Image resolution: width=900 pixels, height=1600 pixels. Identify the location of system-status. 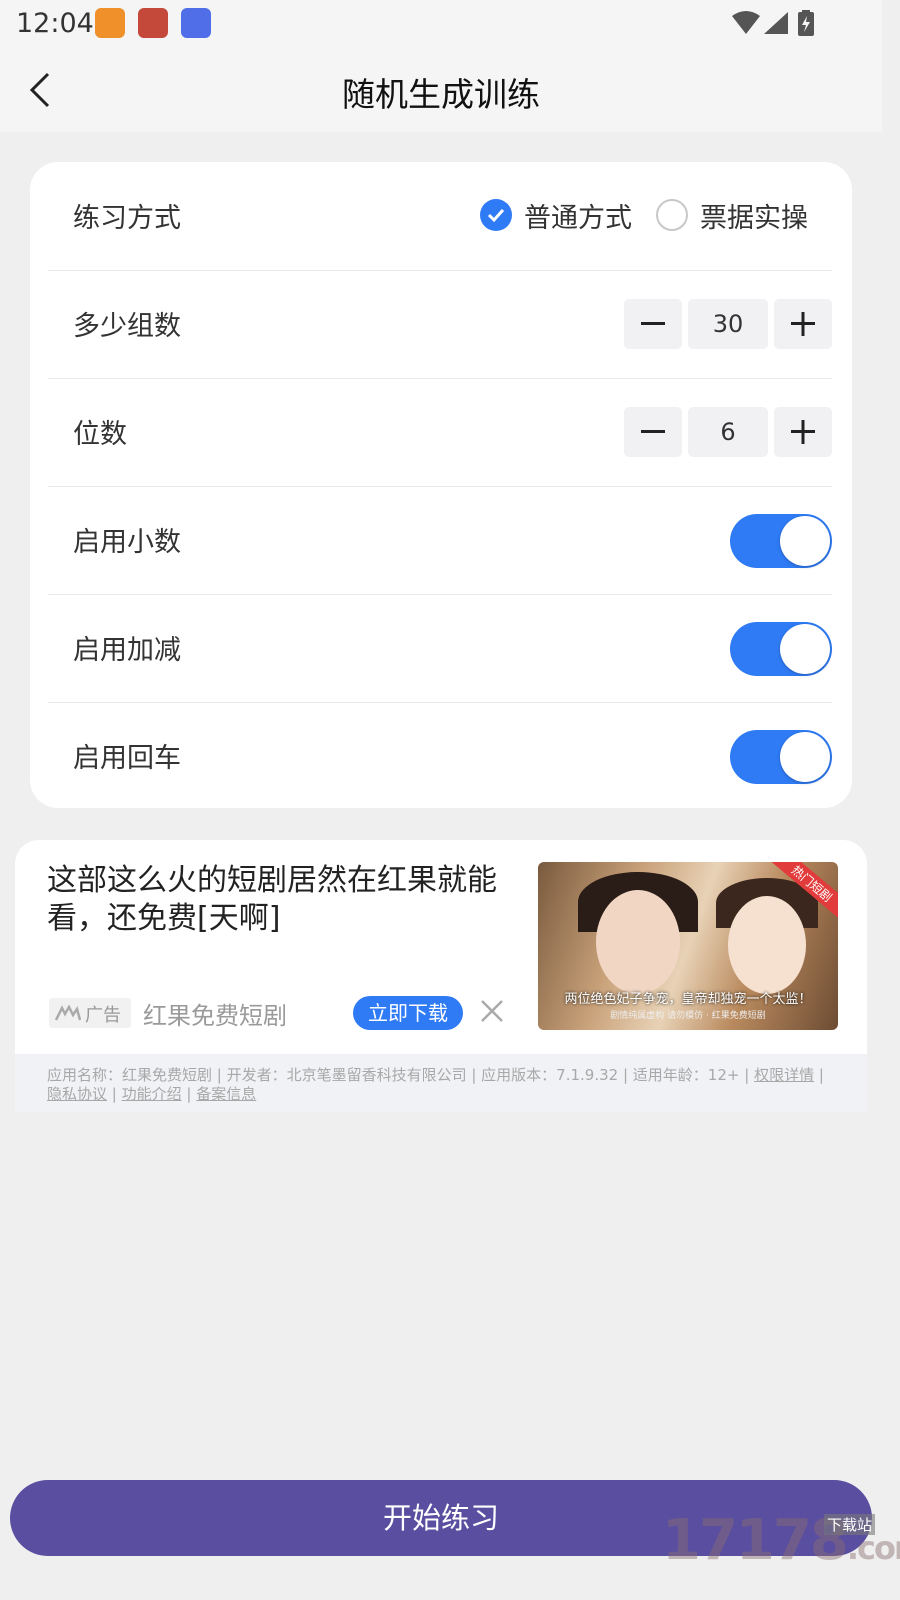
(780, 26).